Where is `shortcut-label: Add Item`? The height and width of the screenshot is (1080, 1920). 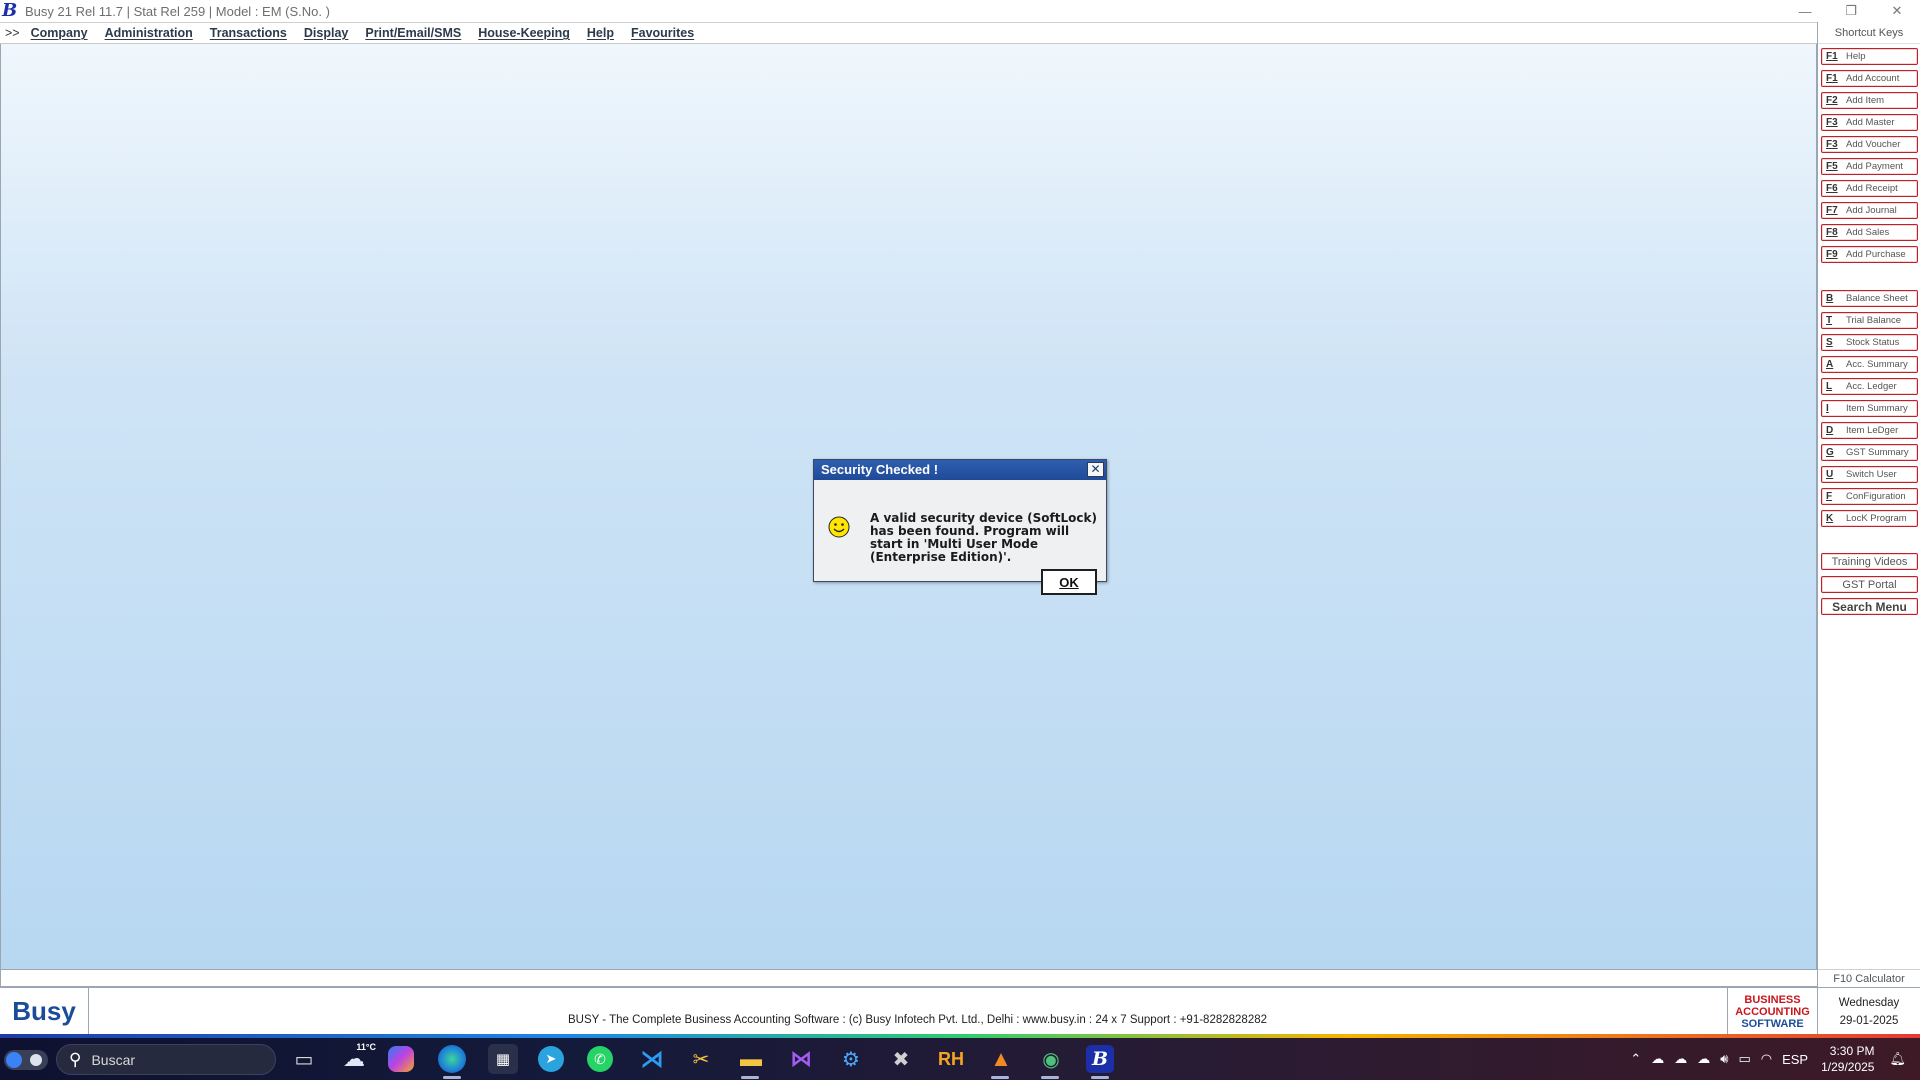 shortcut-label: Add Item is located at coordinates (1865, 100).